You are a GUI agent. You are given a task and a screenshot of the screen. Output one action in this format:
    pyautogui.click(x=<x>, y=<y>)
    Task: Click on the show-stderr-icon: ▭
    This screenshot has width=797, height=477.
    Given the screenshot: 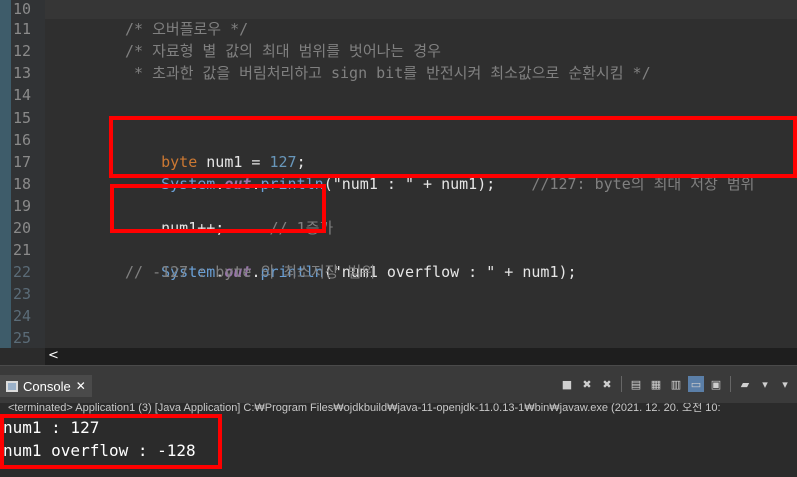 What is the action you would take?
    pyautogui.click(x=696, y=384)
    